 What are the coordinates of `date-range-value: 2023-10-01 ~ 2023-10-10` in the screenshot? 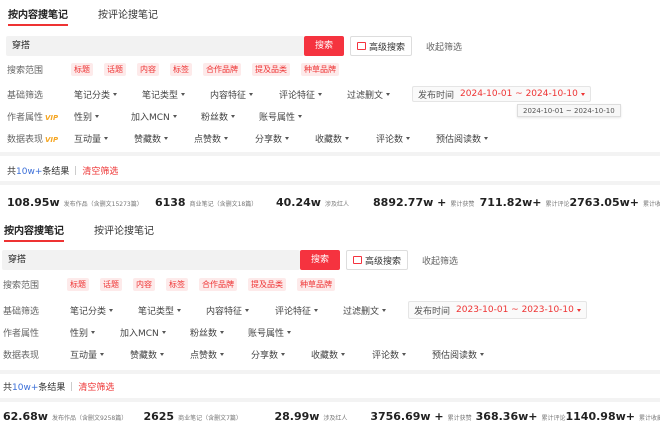 It's located at (515, 310).